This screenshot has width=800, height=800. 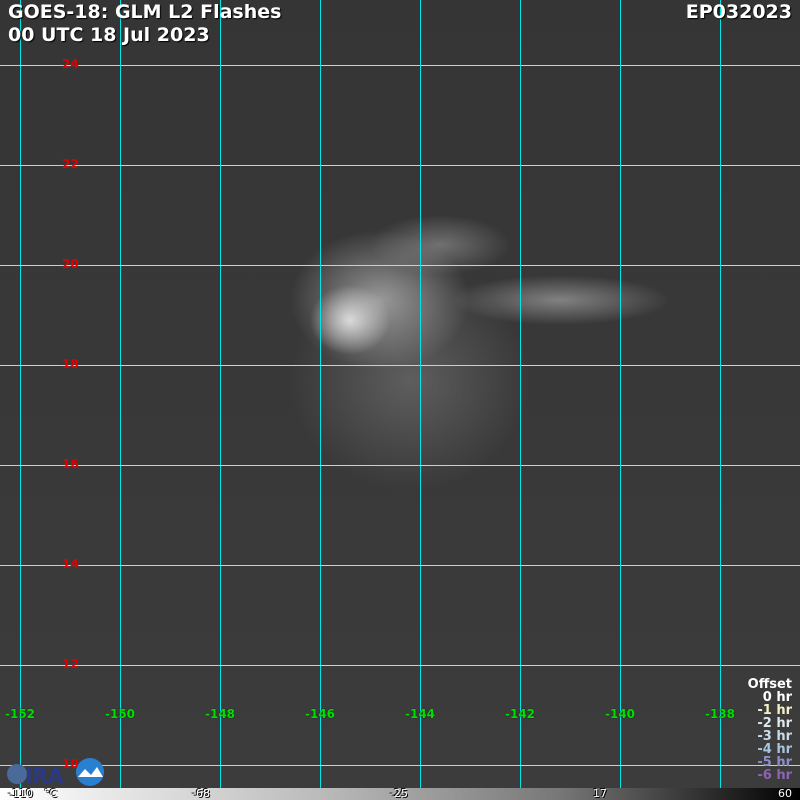 What do you see at coordinates (145, 12) in the screenshot?
I see `product-title: GOES-18: GLM L2 Flashes` at bounding box center [145, 12].